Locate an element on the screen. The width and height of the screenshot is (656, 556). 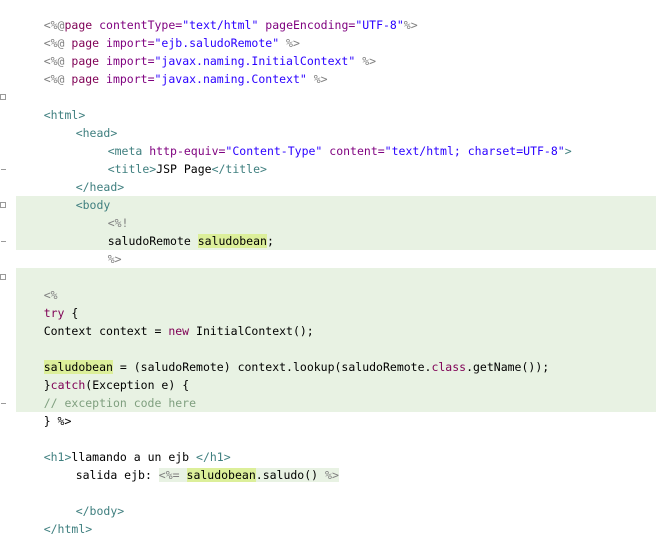
attribute-name: content= is located at coordinates (353, 151).